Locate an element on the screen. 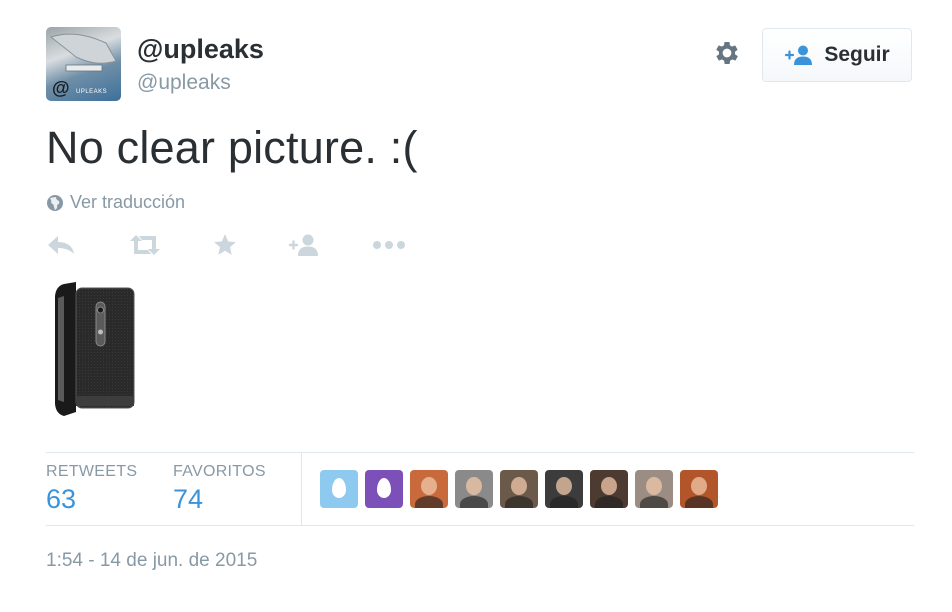  retweet-icon is located at coordinates (145, 245).